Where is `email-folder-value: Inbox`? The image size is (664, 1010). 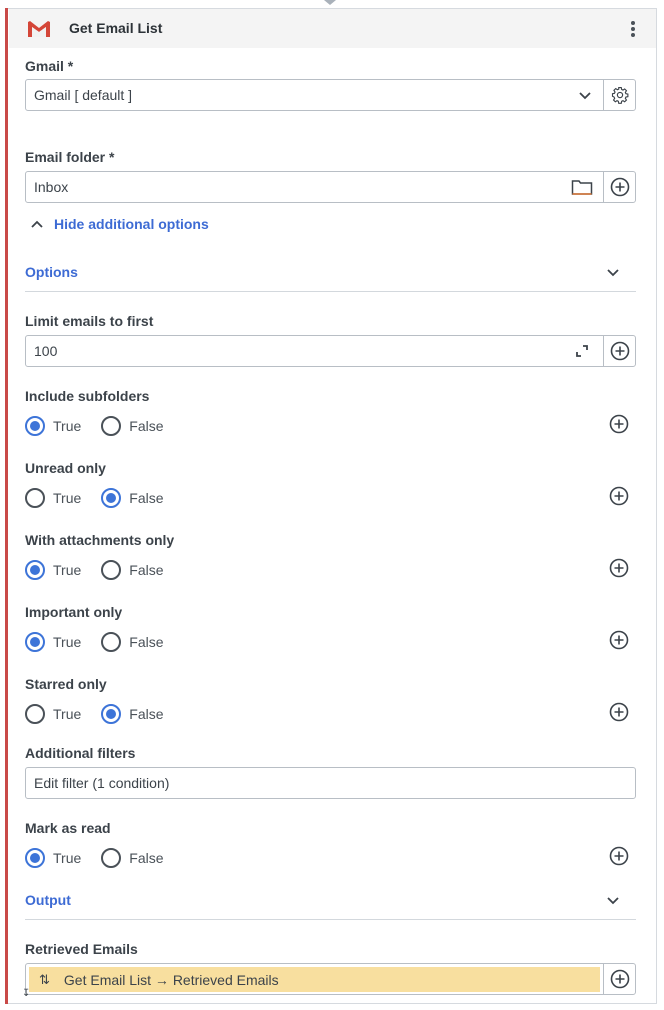
email-folder-value: Inbox is located at coordinates (51, 187).